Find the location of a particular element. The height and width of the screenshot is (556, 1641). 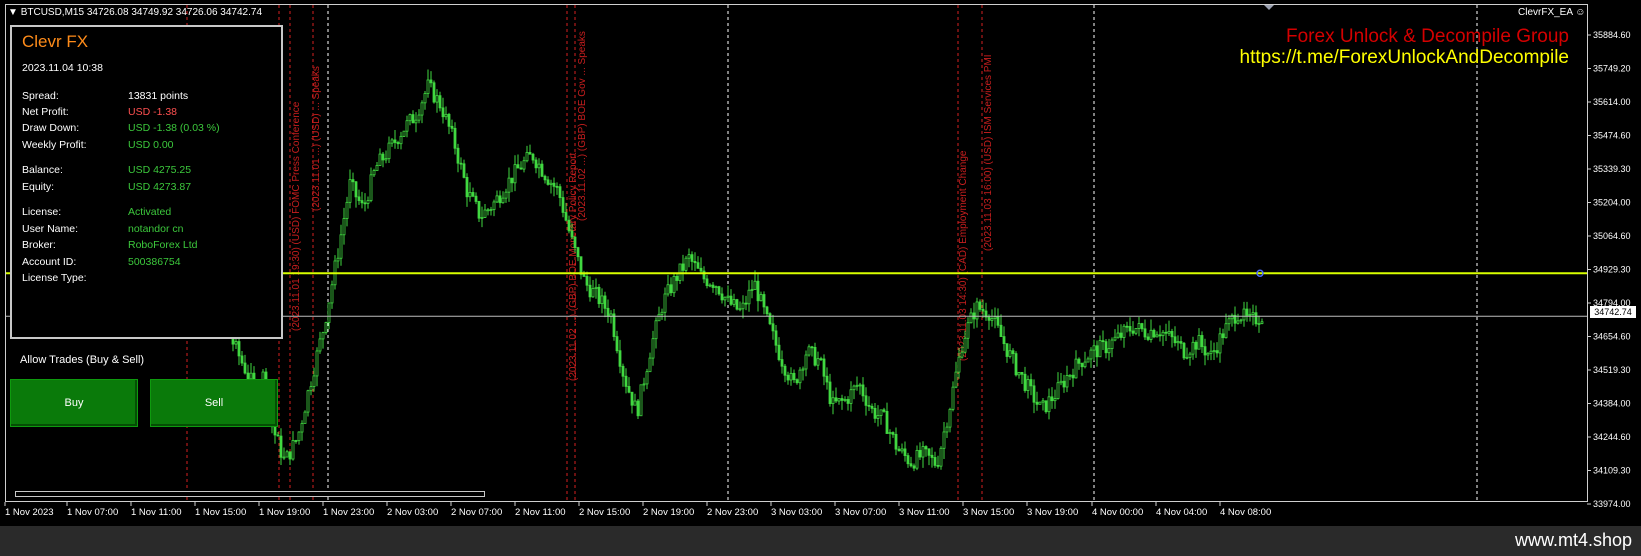

panel-row: Net Profit: USD -1.38 is located at coordinates (147, 113).